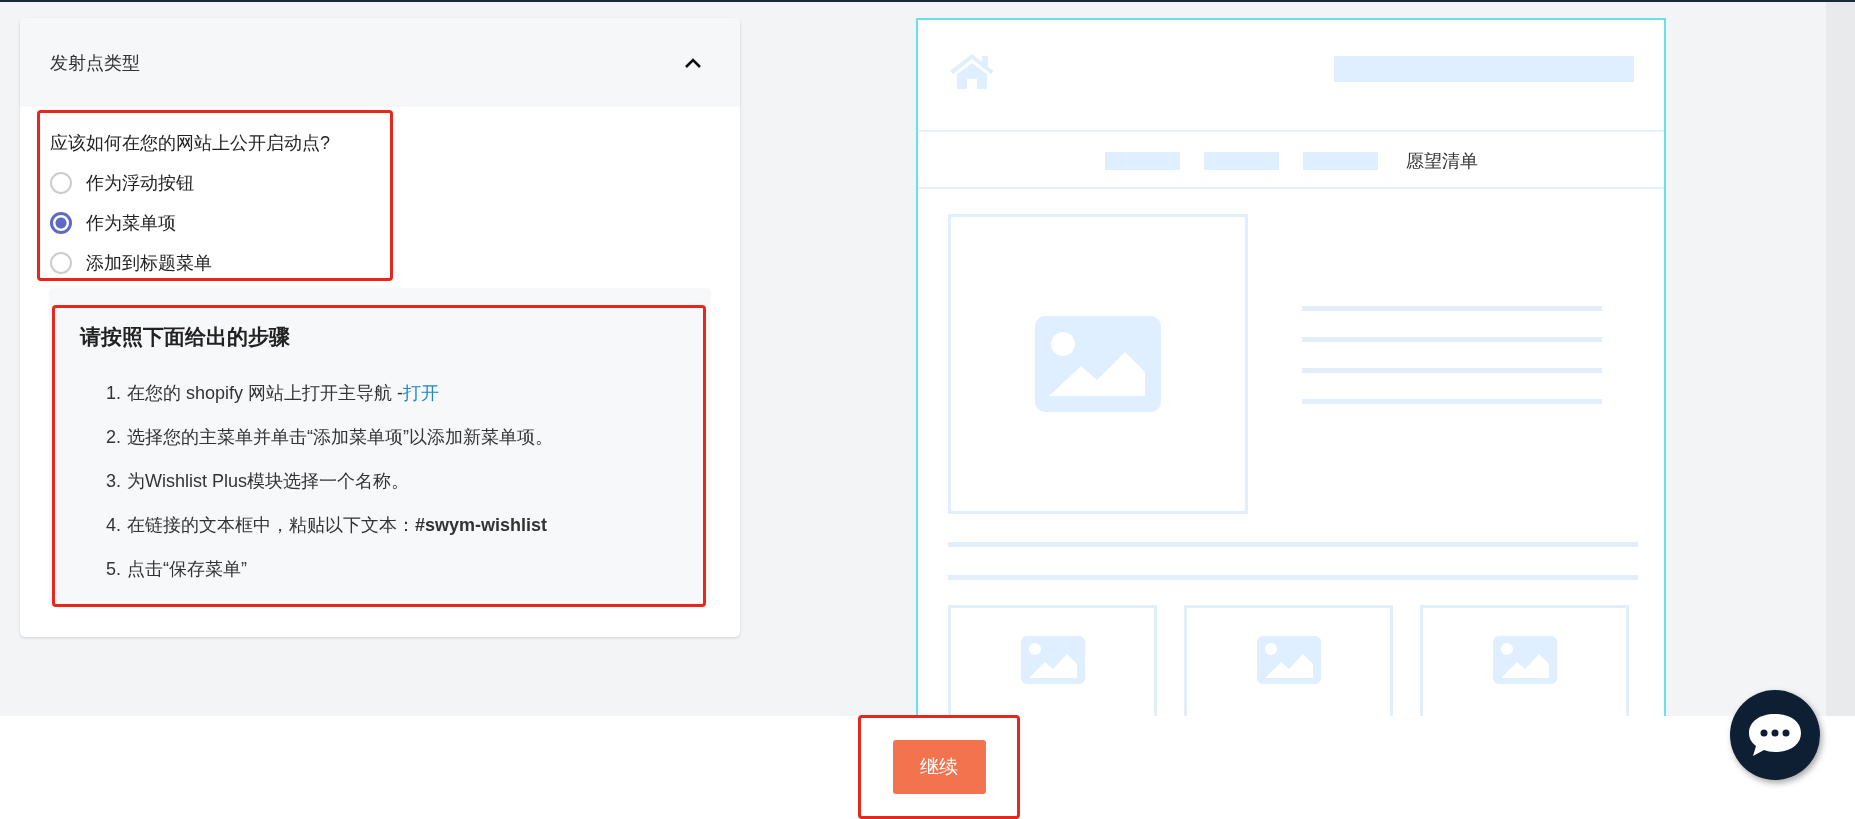  What do you see at coordinates (1441, 161) in the screenshot?
I see `nav-label: 愿望清单` at bounding box center [1441, 161].